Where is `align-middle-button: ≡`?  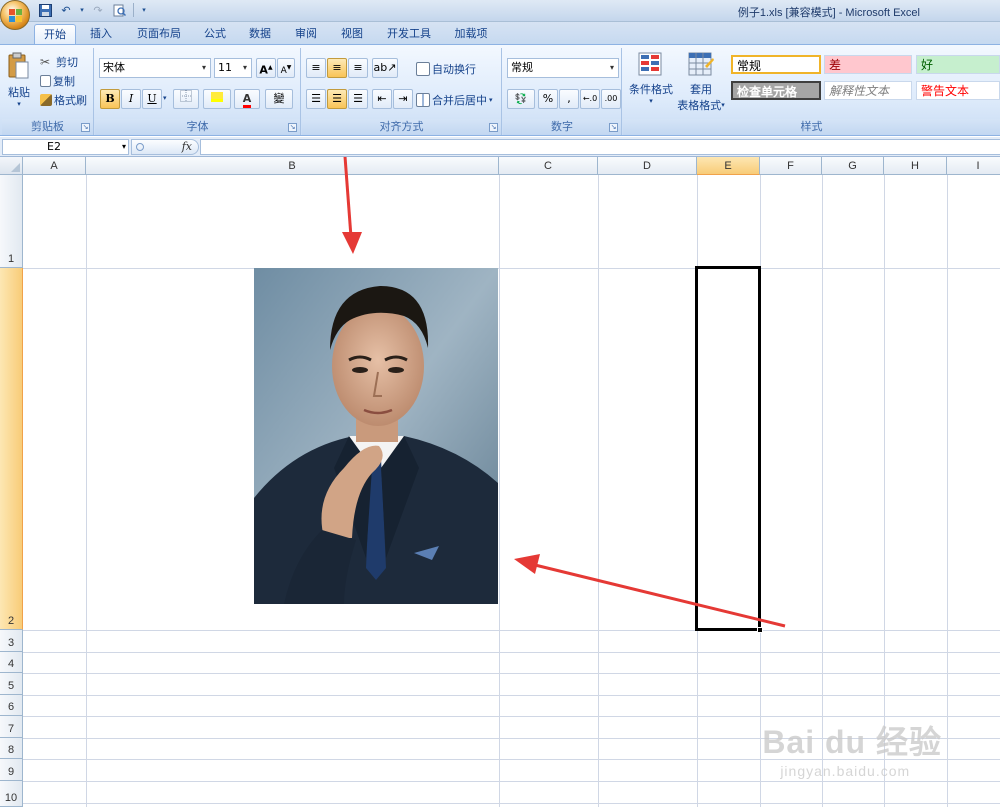
align-middle-button: ≡ is located at coordinates (337, 68).